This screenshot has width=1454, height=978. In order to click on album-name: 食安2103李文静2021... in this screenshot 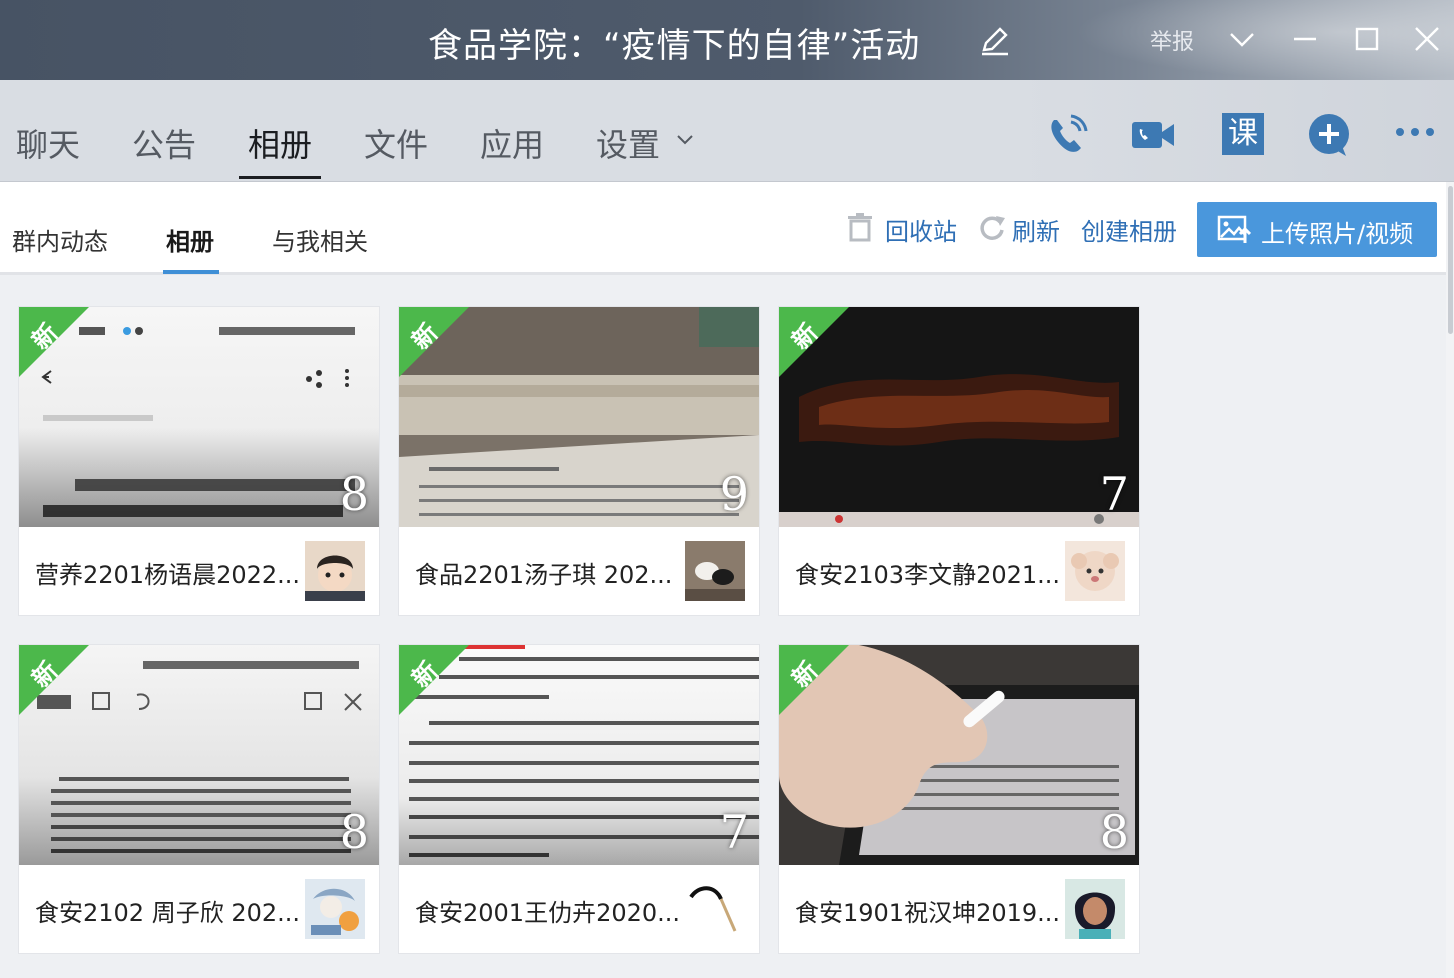, I will do `click(927, 575)`.